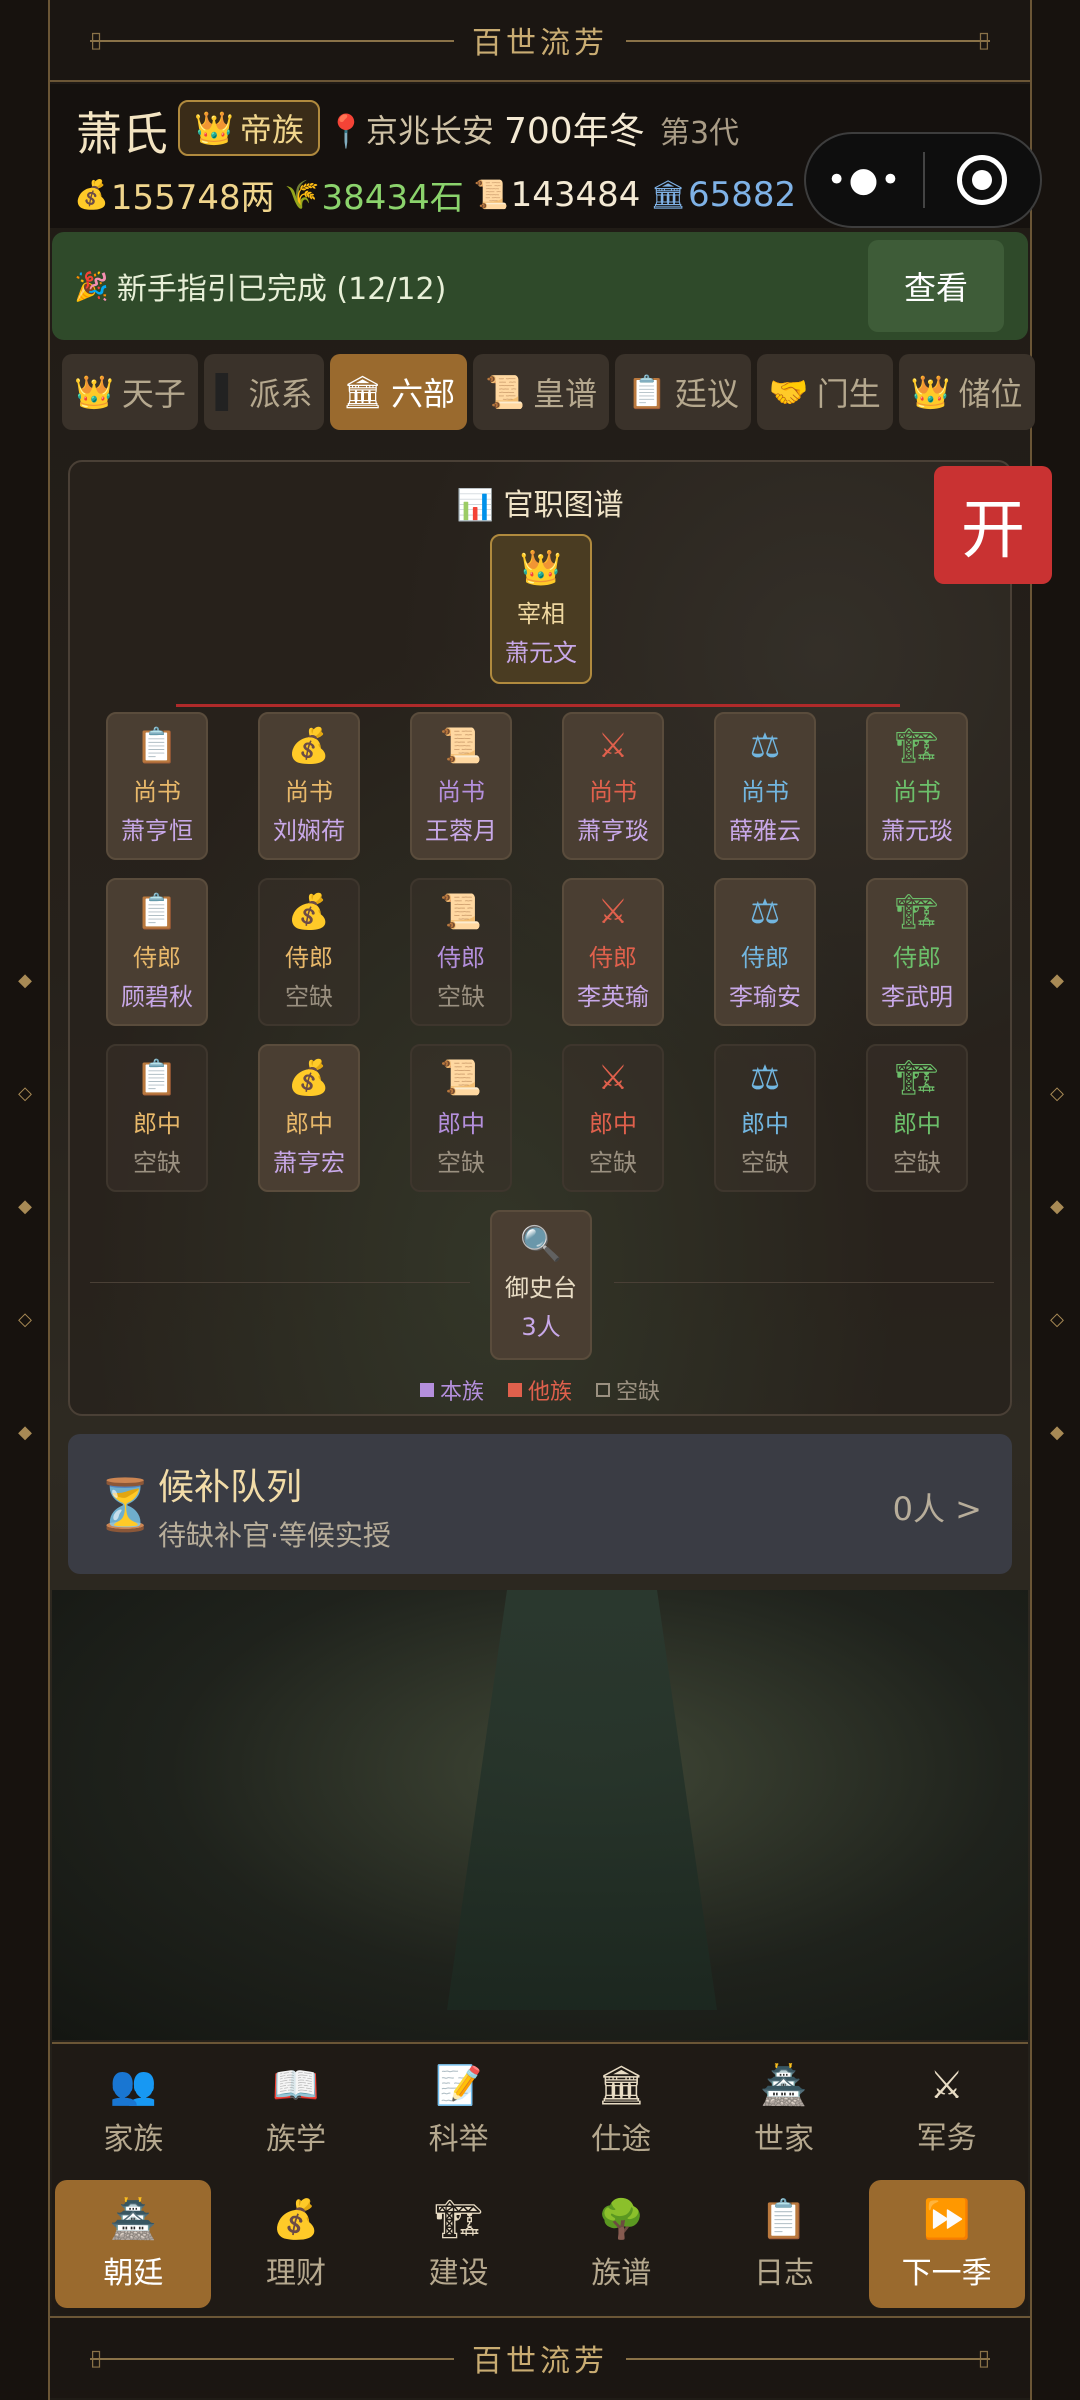  Describe the element at coordinates (784, 2110) in the screenshot. I see `nav-item-primary-4: 🏯 世家` at that location.